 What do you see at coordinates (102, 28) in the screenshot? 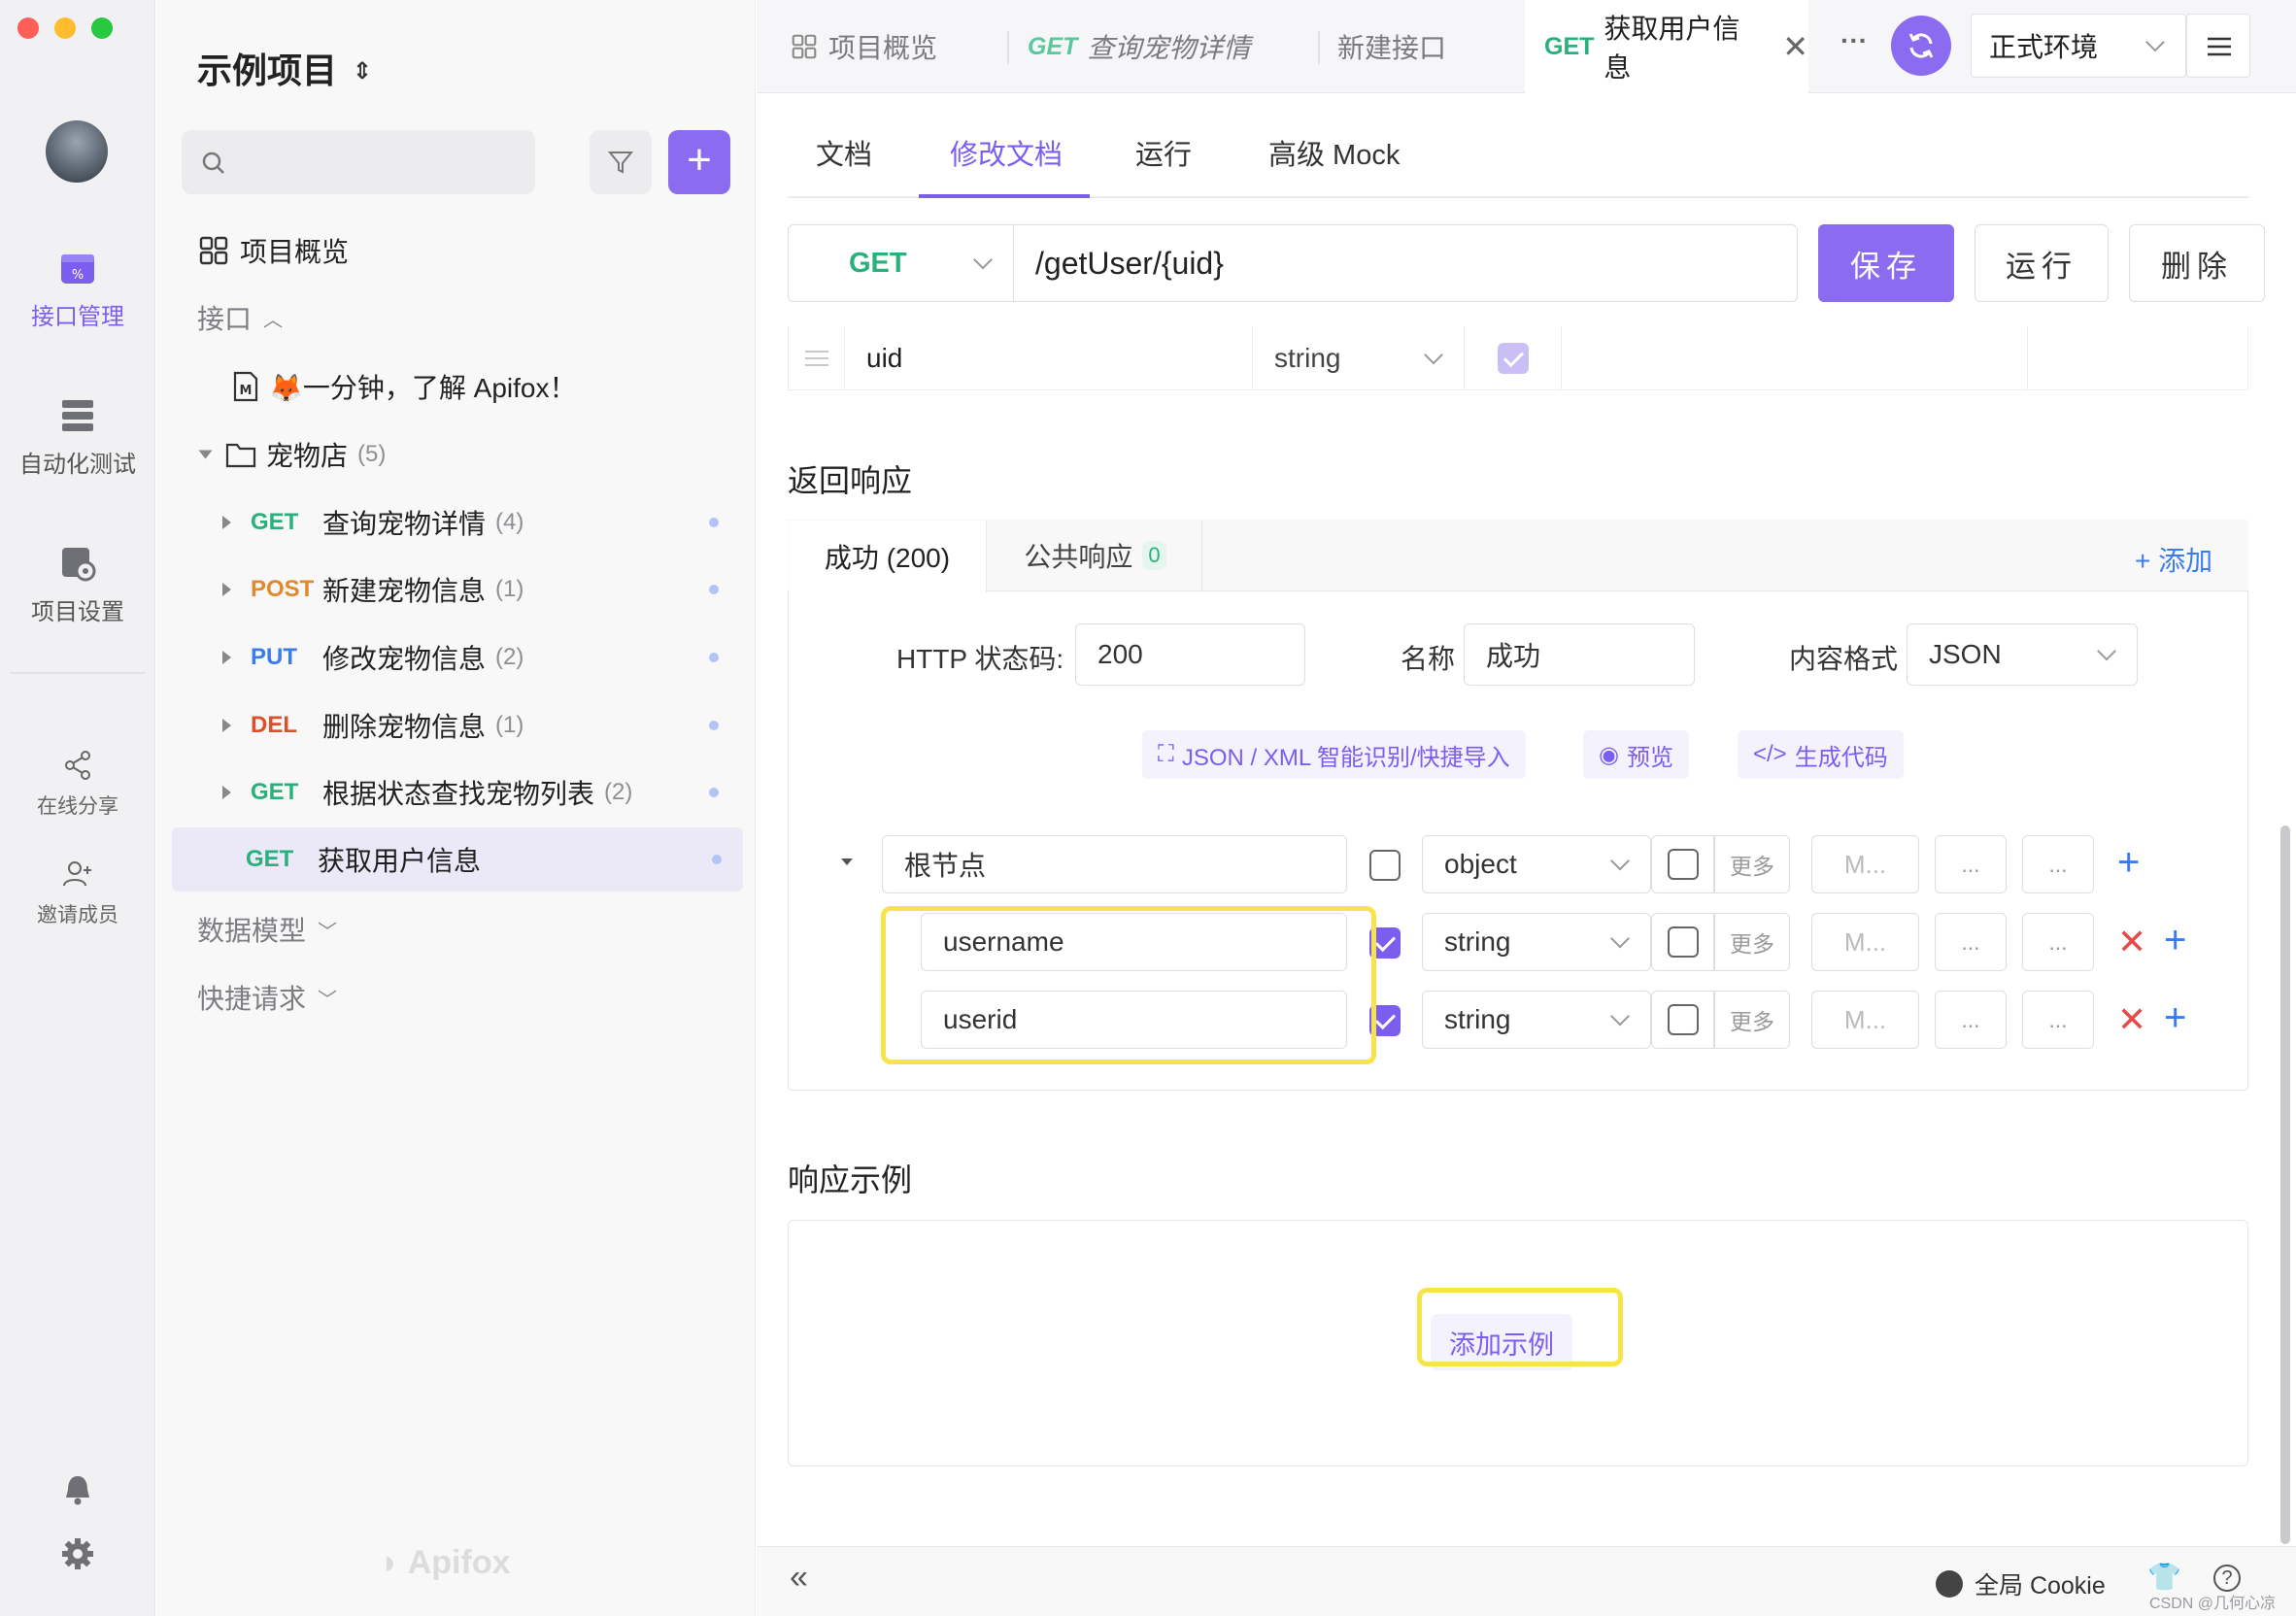
I see `maximize-window-icon` at bounding box center [102, 28].